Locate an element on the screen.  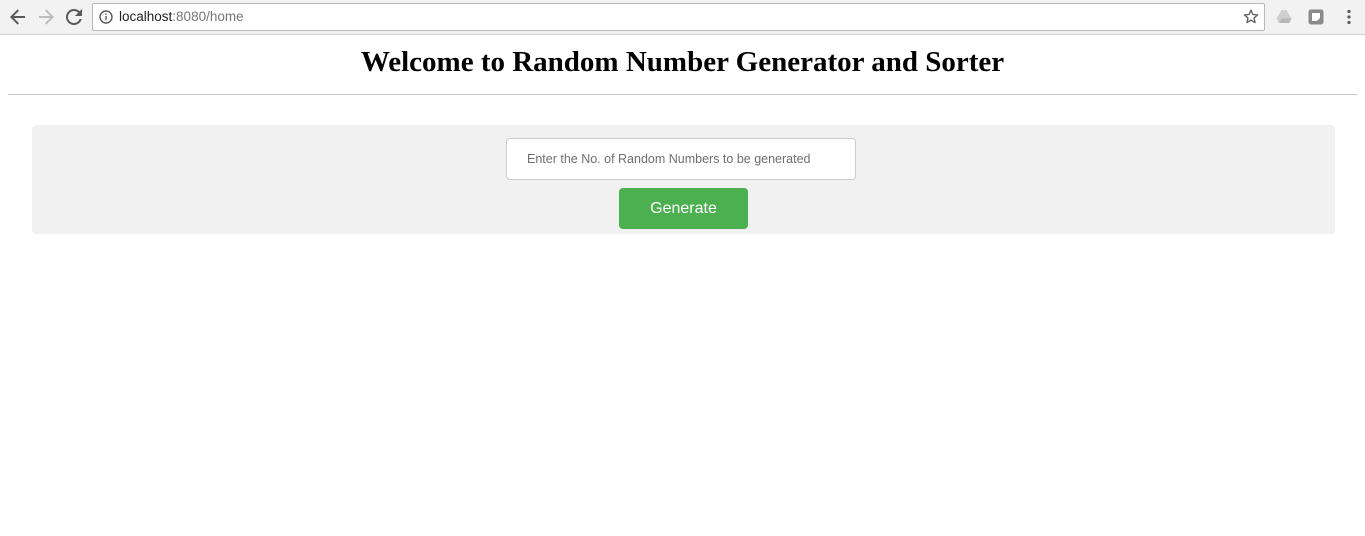
drive-icon is located at coordinates (1284, 17).